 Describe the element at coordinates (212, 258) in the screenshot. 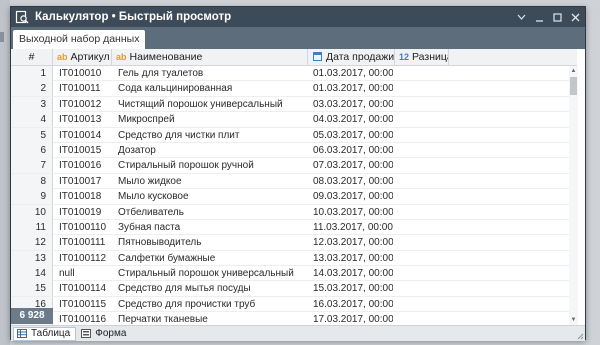

I see `cell-name: Салфетки бумажные` at that location.